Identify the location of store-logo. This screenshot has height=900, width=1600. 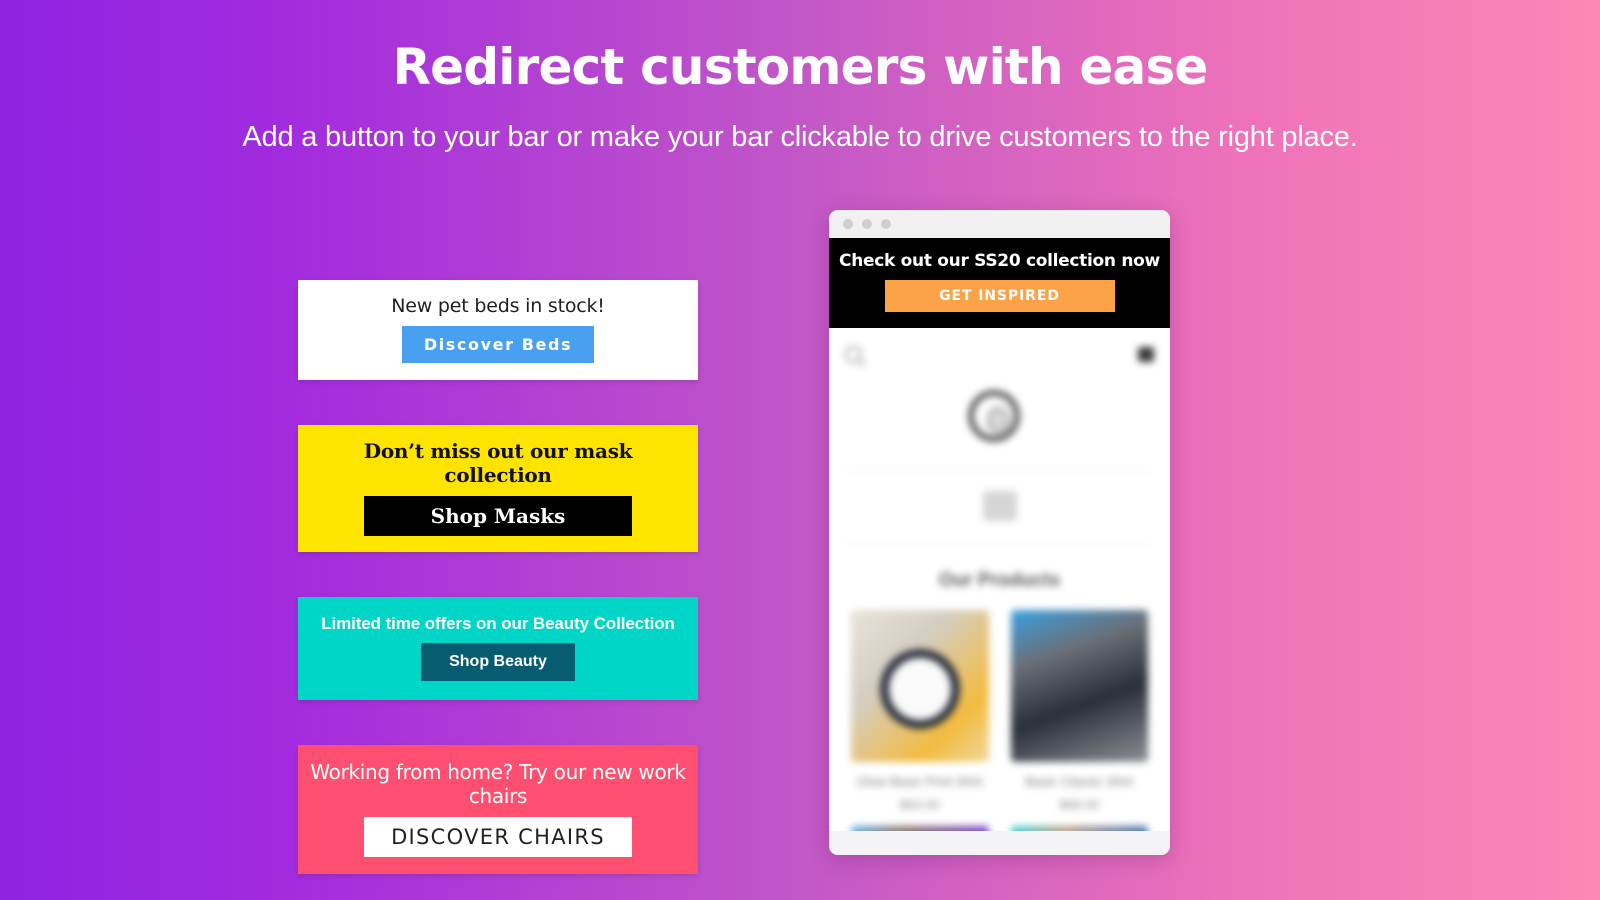
(999, 416).